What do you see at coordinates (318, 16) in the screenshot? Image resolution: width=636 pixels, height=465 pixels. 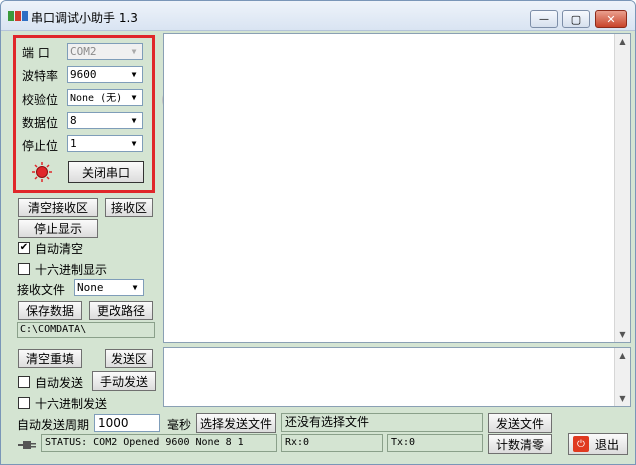 I see `title-bar: 串口调试小助手 1.3 — ▢ ✕` at bounding box center [318, 16].